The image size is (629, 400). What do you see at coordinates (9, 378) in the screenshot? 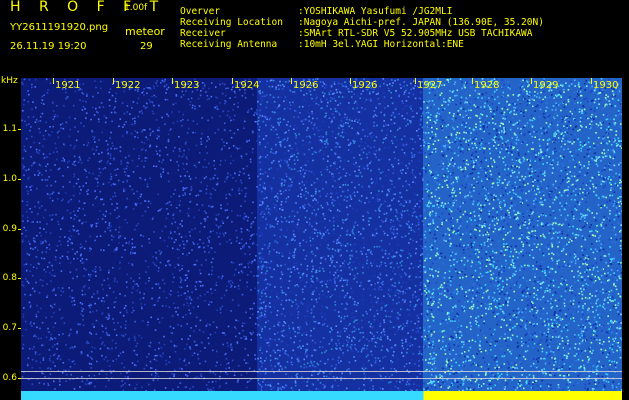
I see `y-tick-label: 0.6` at bounding box center [9, 378].